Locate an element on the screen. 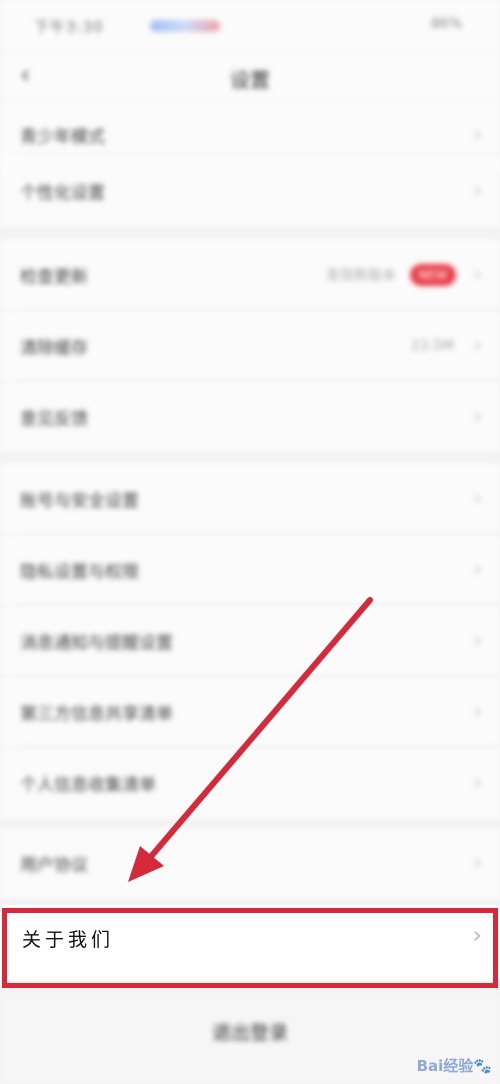 The height and width of the screenshot is (1084, 500). row-label: 账号与安全设置 is located at coordinates (79, 501).